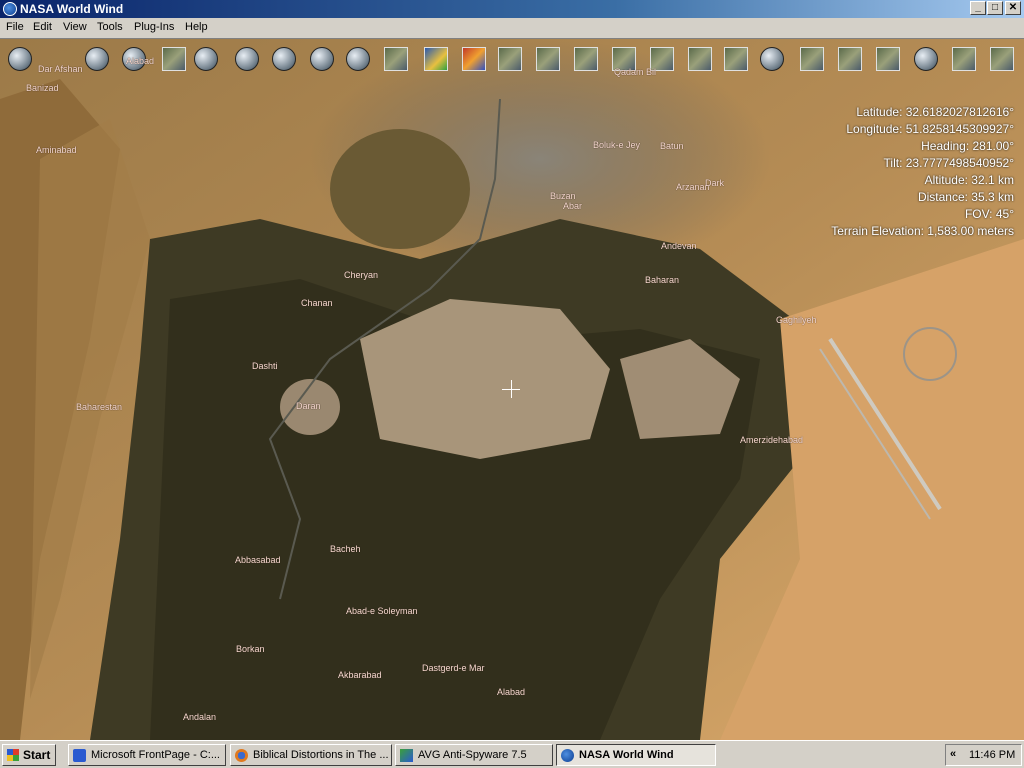 Image resolution: width=1024 pixels, height=768 pixels. I want to click on start-button: Start, so click(29, 755).